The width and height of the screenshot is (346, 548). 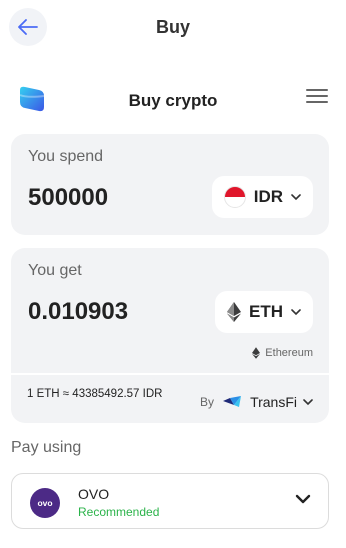 I want to click on get-label: You get, so click(x=55, y=270).